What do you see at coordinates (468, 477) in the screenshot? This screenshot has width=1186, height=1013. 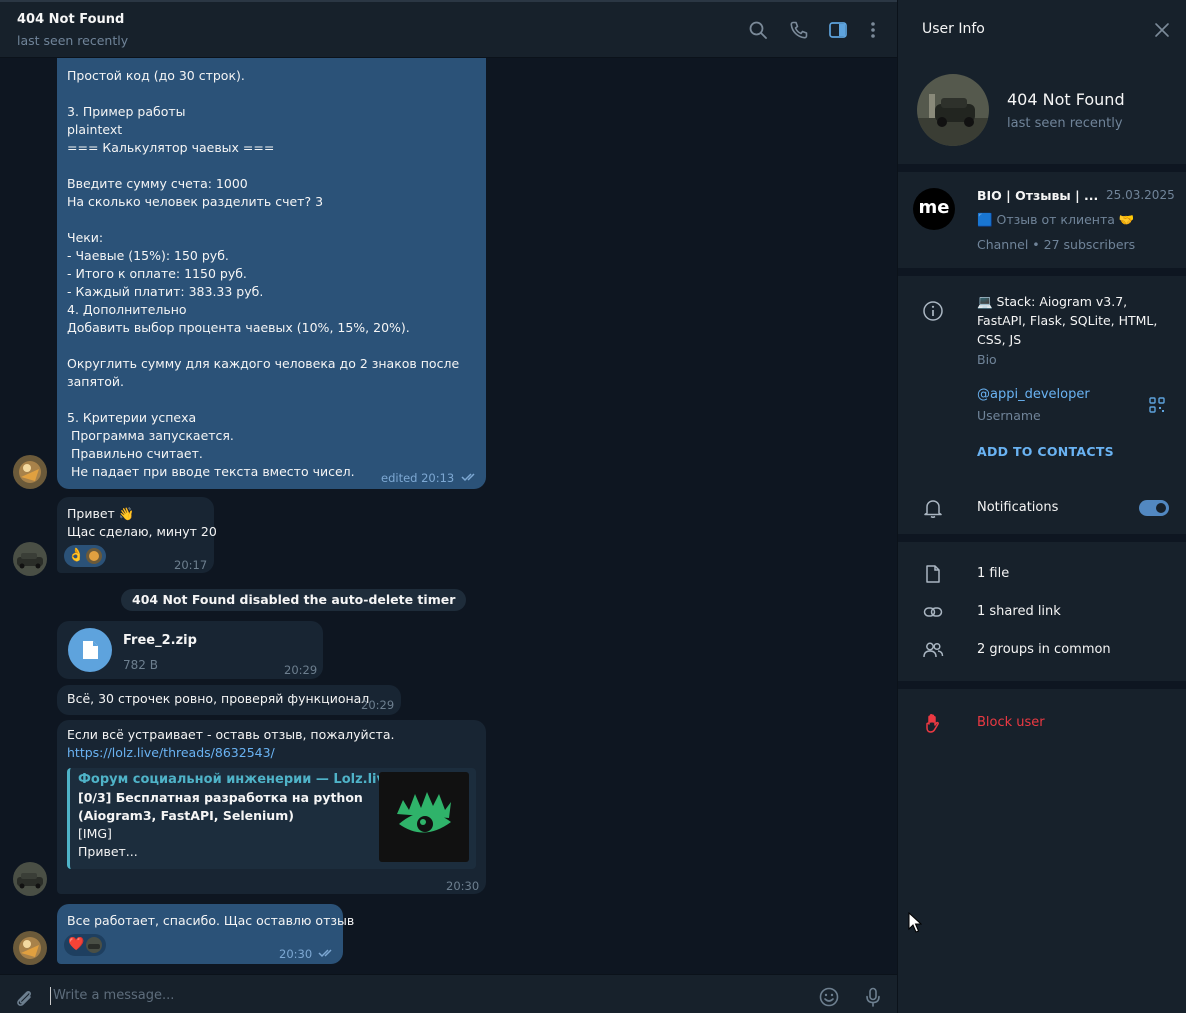 I see `read-ticks-icon` at bounding box center [468, 477].